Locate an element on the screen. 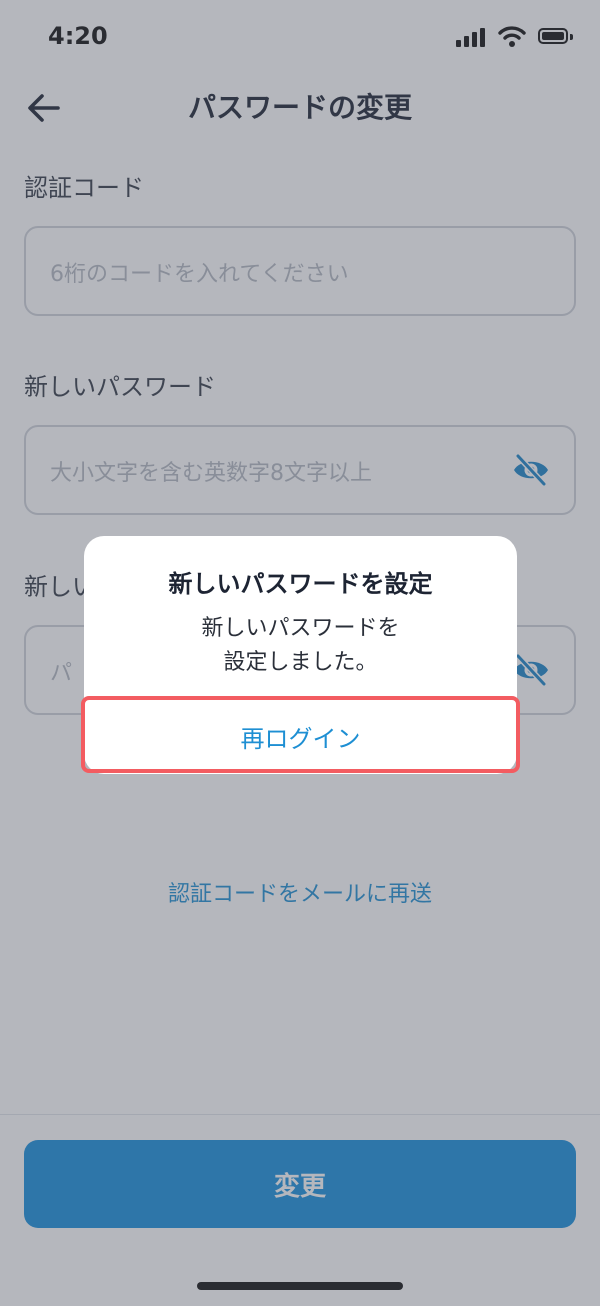 This screenshot has width=600, height=1306. dialog-title: 新しいパスワードを設定 is located at coordinates (300, 584).